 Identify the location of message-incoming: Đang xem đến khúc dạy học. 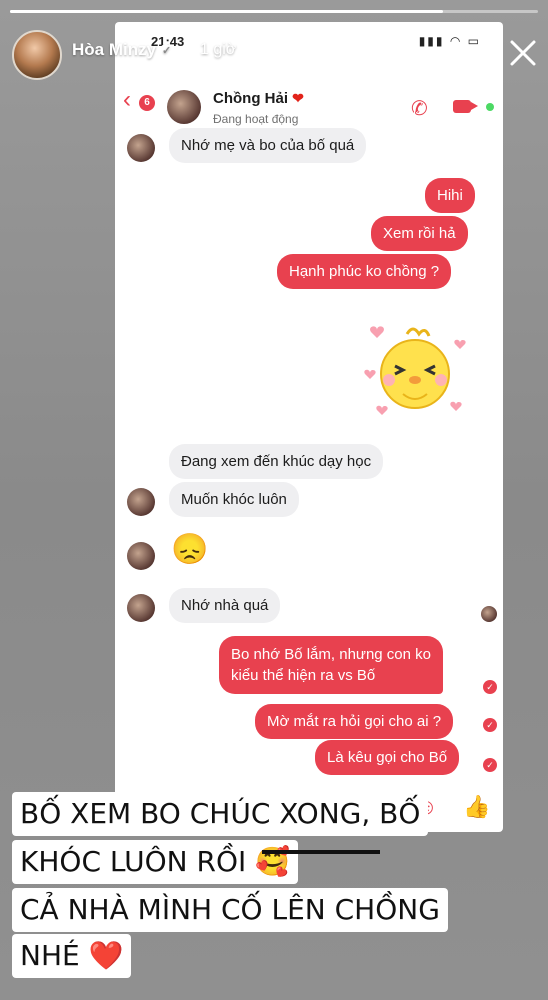
(276, 461).